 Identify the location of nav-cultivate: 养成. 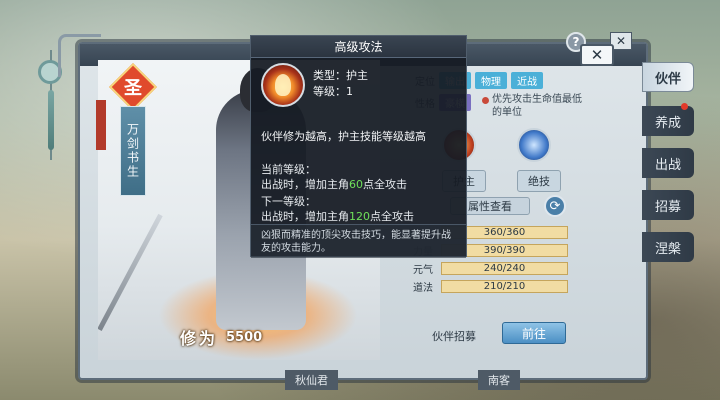
(668, 119).